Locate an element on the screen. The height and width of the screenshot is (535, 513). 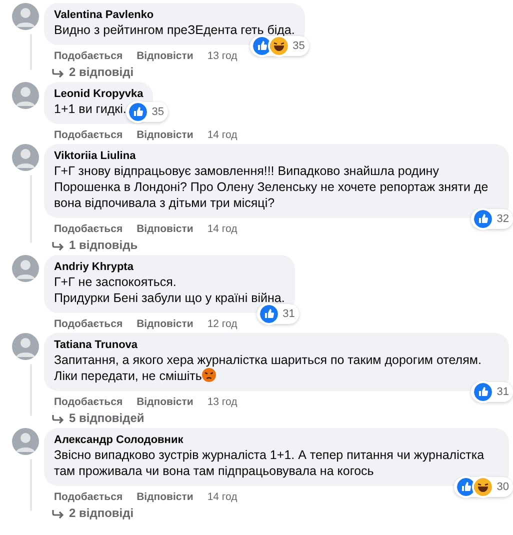
comment-text: 1+1 ви гидкі. is located at coordinates (91, 109).